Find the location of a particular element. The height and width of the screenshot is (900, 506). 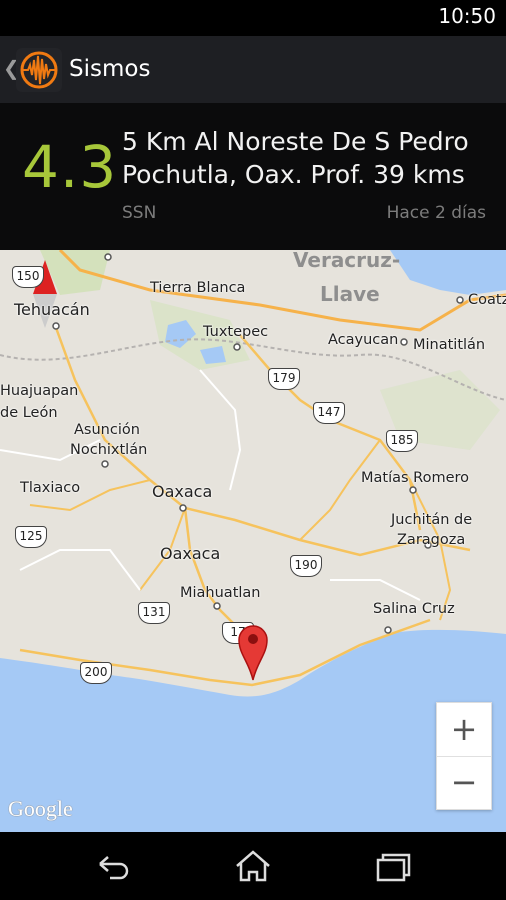

highway-shield: 150 is located at coordinates (28, 277).